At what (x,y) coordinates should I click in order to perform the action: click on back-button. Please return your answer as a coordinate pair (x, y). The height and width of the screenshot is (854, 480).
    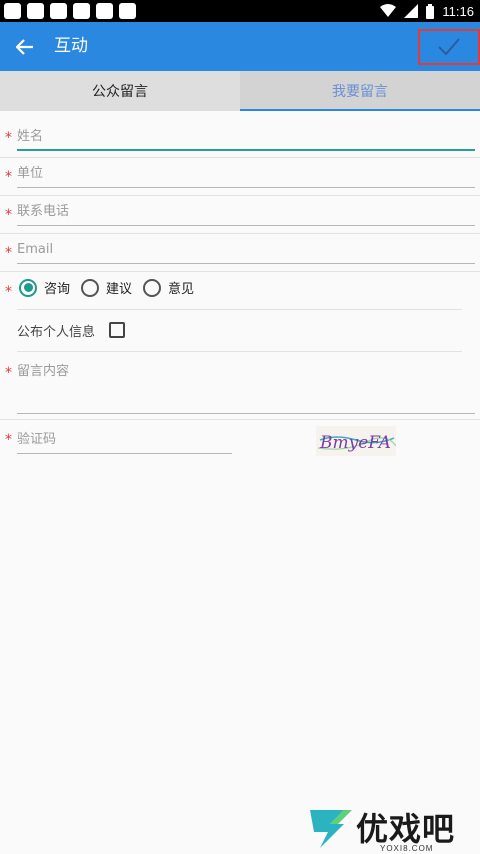
    Looking at the image, I should click on (25, 47).